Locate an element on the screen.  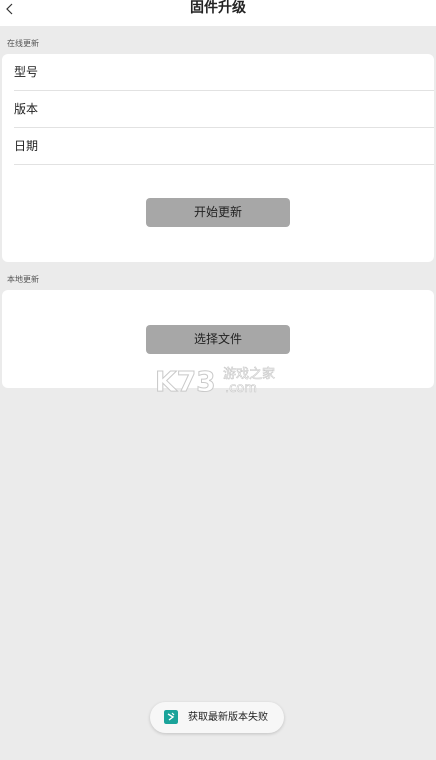
version-row: 版本 is located at coordinates (224, 109).